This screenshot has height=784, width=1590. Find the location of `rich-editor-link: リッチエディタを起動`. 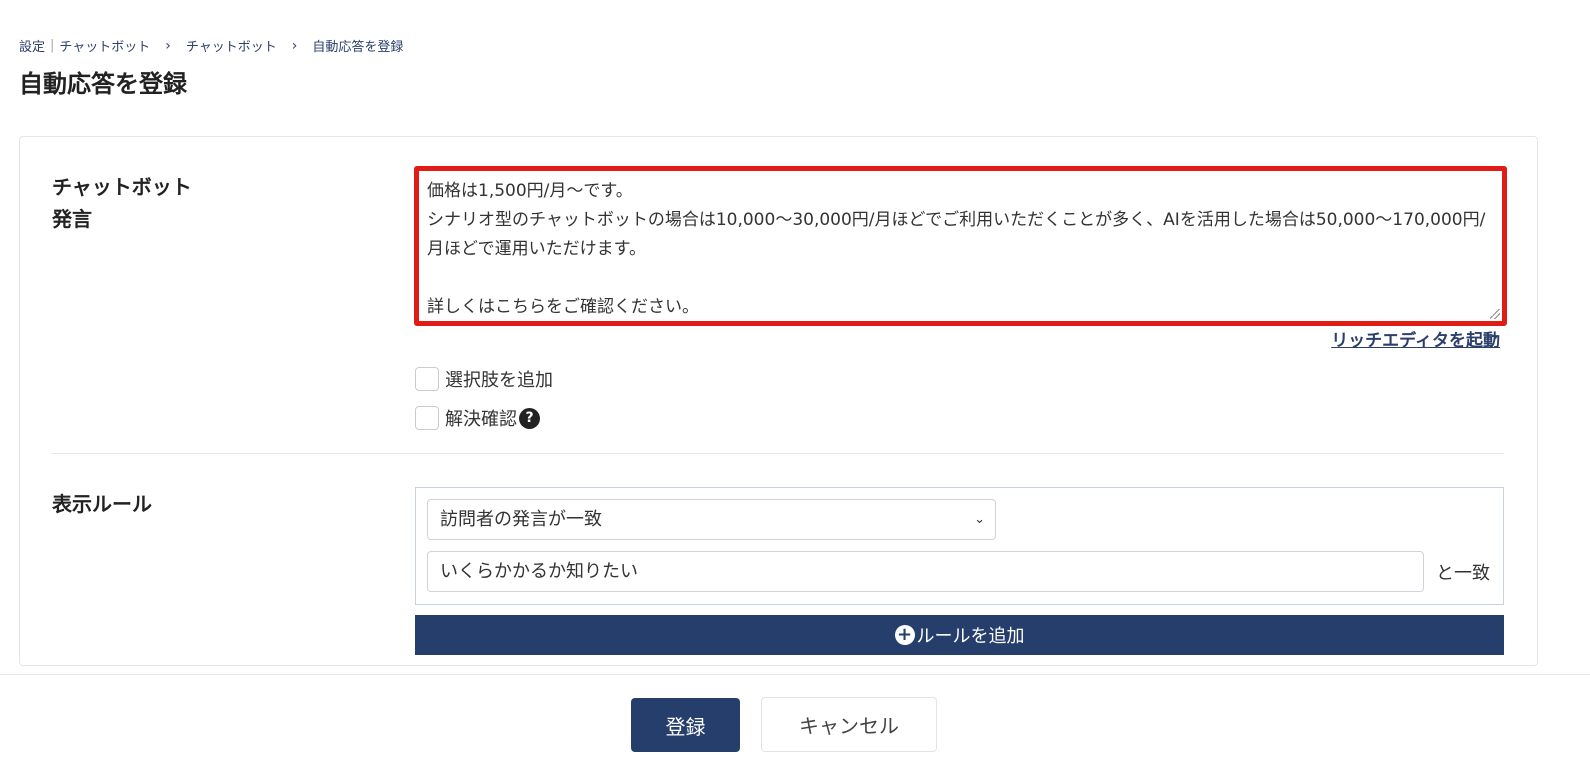

rich-editor-link: リッチエディタを起動 is located at coordinates (1415, 338).